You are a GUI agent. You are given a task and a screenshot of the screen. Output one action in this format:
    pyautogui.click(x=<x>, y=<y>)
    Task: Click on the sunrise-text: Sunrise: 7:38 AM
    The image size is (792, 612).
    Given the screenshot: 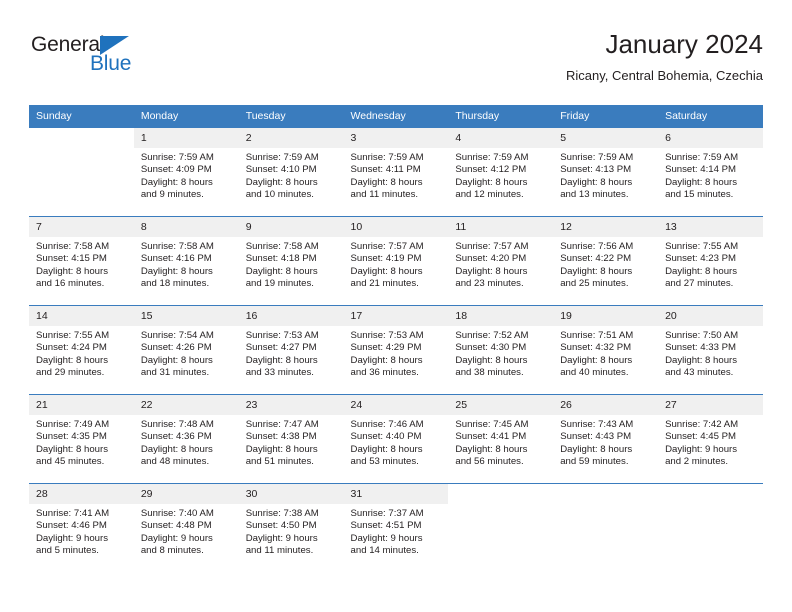 What is the action you would take?
    pyautogui.click(x=282, y=513)
    